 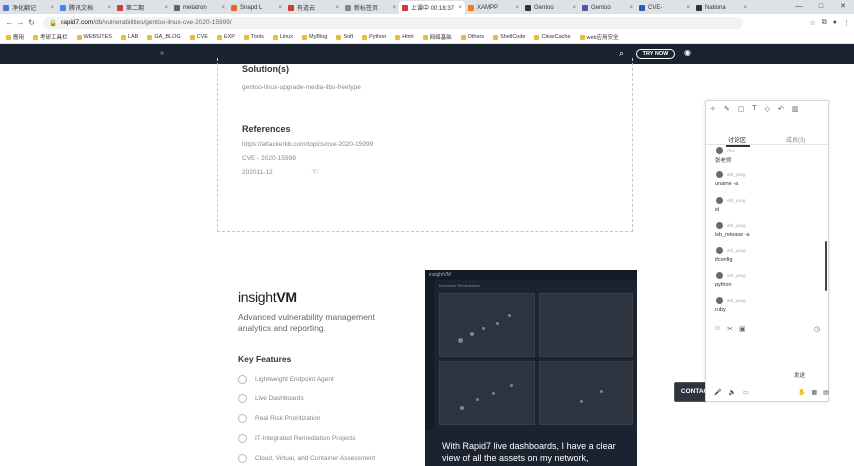 I want to click on back-icon: ←, so click(x=9, y=22).